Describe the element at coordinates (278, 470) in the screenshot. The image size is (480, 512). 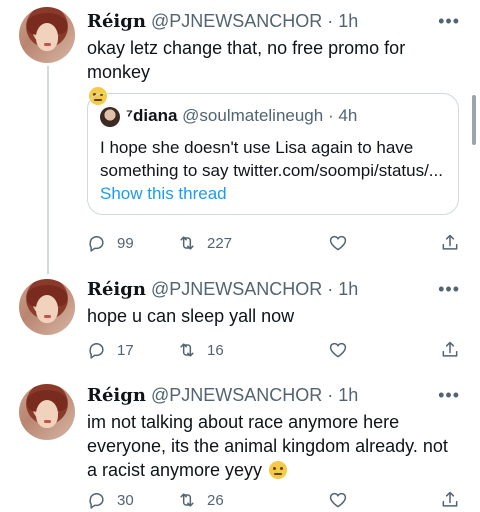
I see `frowning-face-icon` at that location.